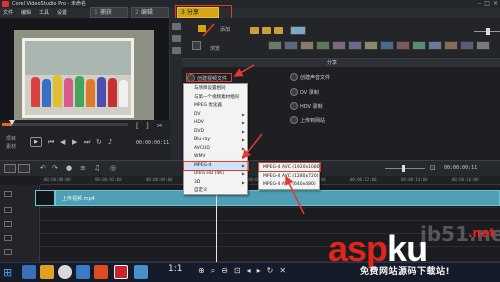 The image size is (500, 282). What do you see at coordinates (175, 269) in the screenshot?
I see `zoom-actual-size: 1:1` at bounding box center [175, 269].